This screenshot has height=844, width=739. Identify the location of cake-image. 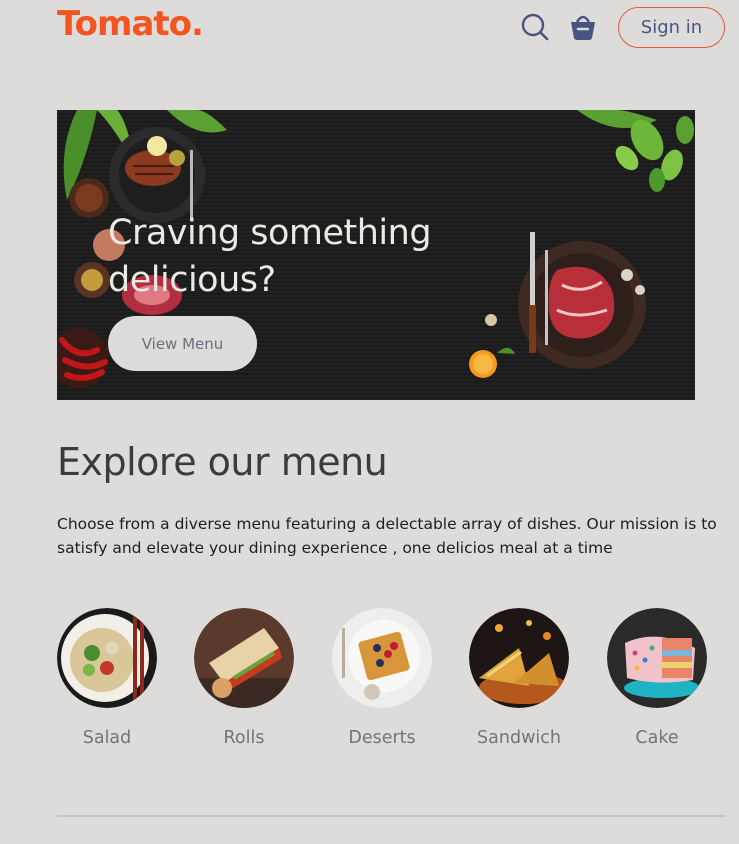
(657, 658).